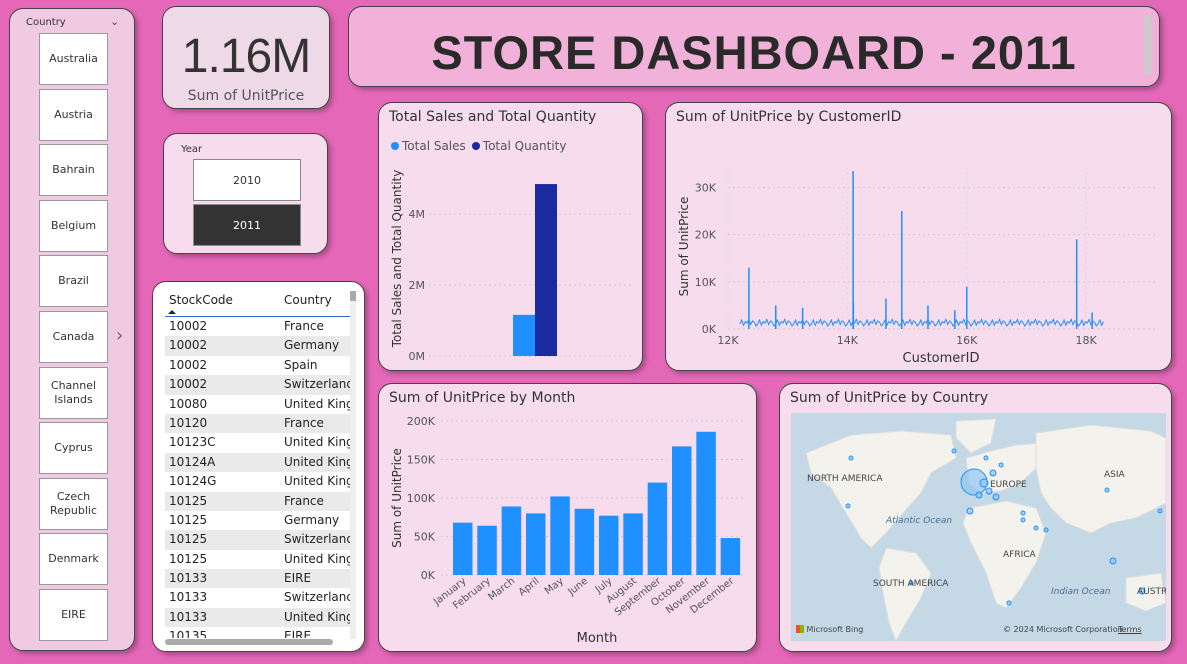 This screenshot has height=664, width=1187. Describe the element at coordinates (633, 544) in the screenshot. I see `bar-august` at that location.